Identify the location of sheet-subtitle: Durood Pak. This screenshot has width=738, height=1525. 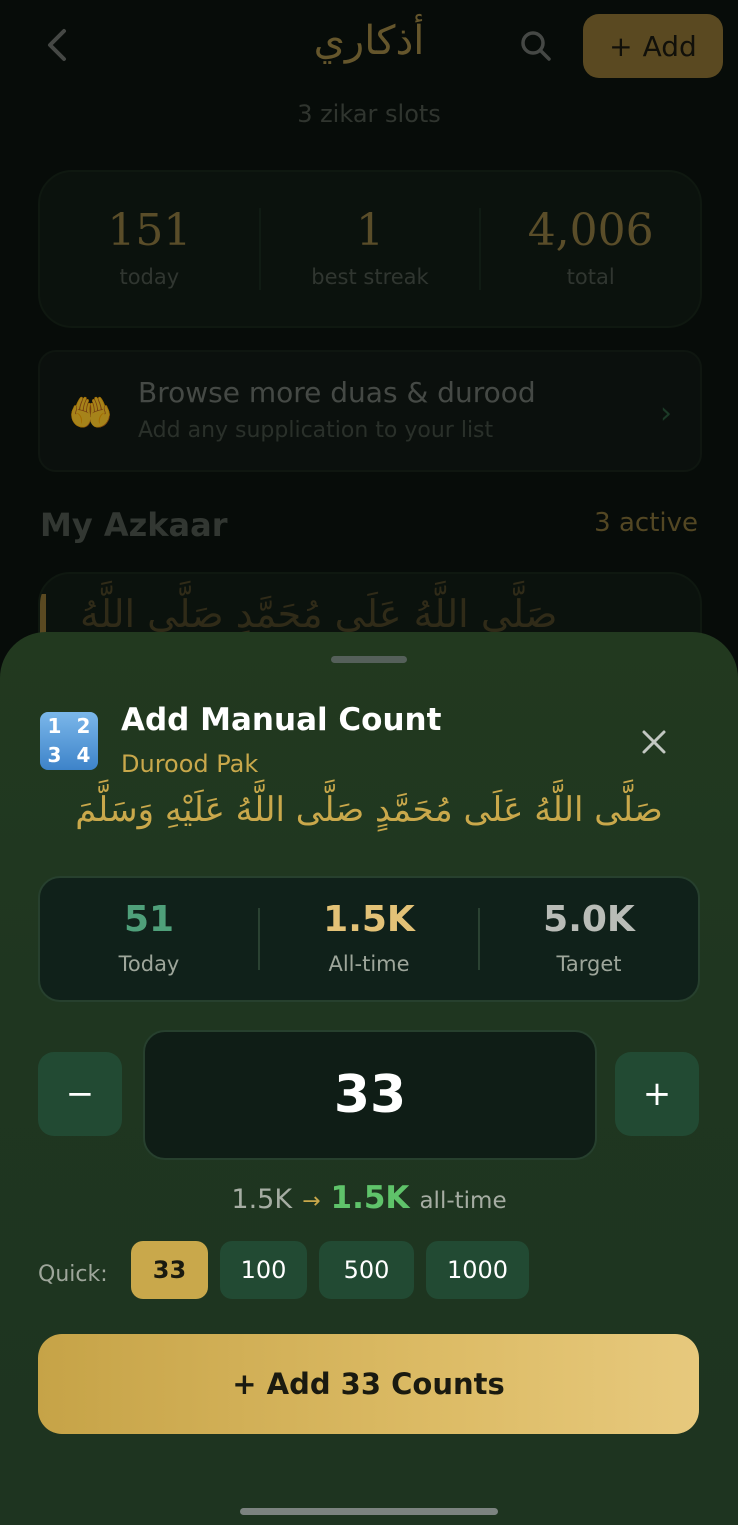
(190, 764).